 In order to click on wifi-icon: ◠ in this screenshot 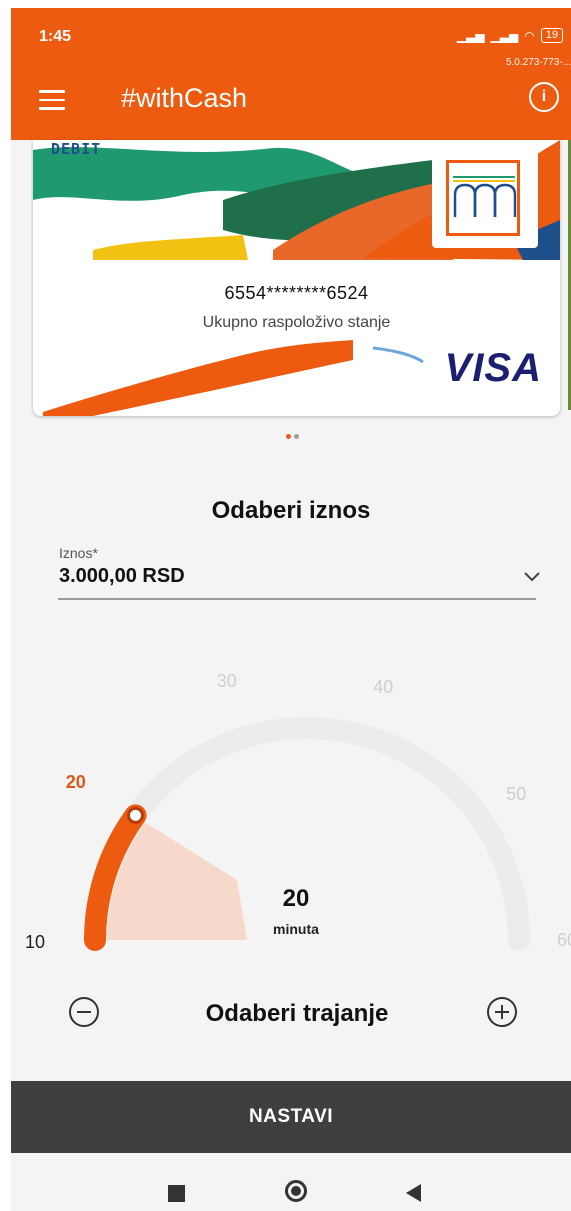, I will do `click(529, 35)`.